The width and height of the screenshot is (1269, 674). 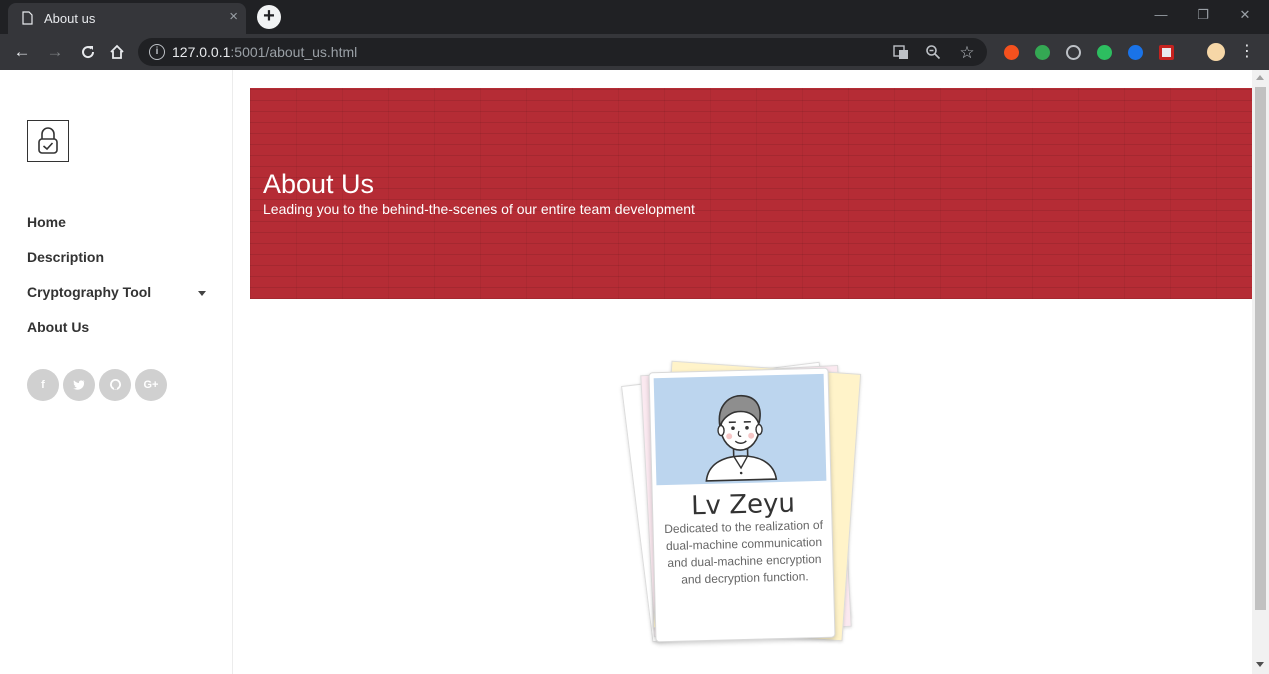 What do you see at coordinates (634, 17) in the screenshot?
I see `browser-tabstrip: About us × + — ❐ ✕` at bounding box center [634, 17].